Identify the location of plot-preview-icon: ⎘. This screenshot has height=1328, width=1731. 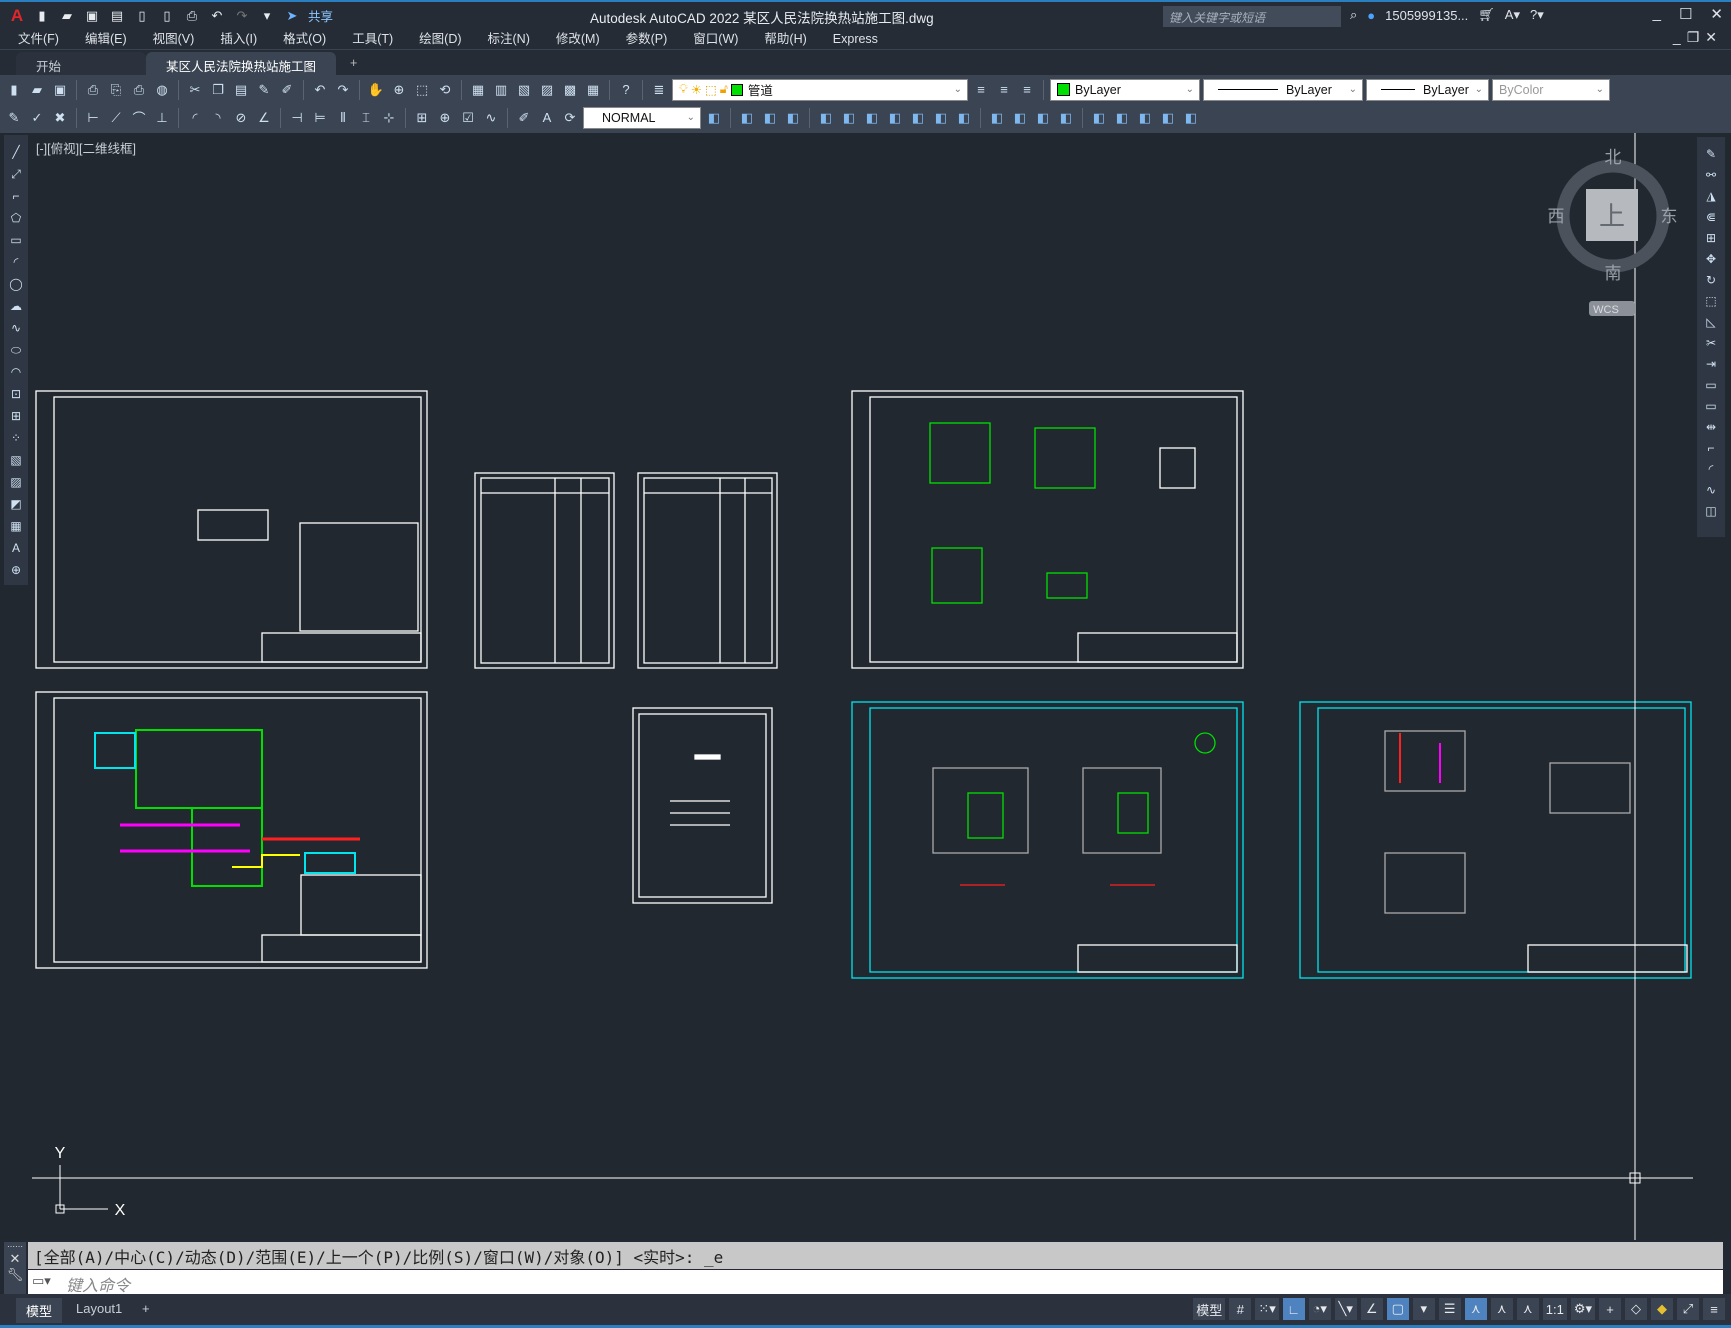
(116, 90).